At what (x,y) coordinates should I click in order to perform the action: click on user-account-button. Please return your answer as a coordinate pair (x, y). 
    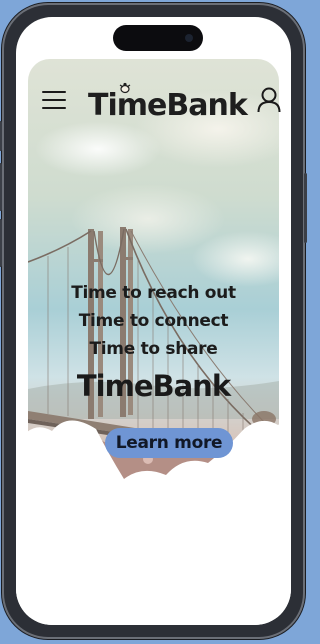
    Looking at the image, I should click on (269, 100).